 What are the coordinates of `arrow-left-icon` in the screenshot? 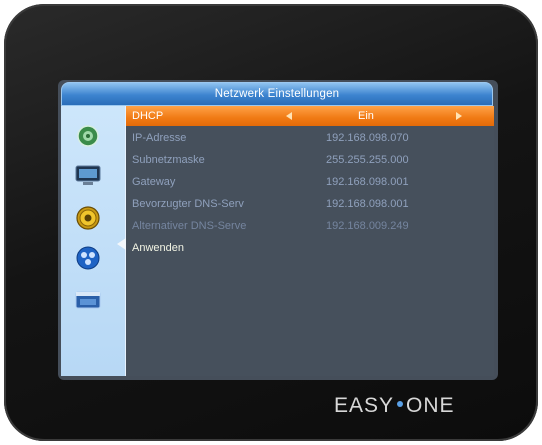 It's located at (289, 116).